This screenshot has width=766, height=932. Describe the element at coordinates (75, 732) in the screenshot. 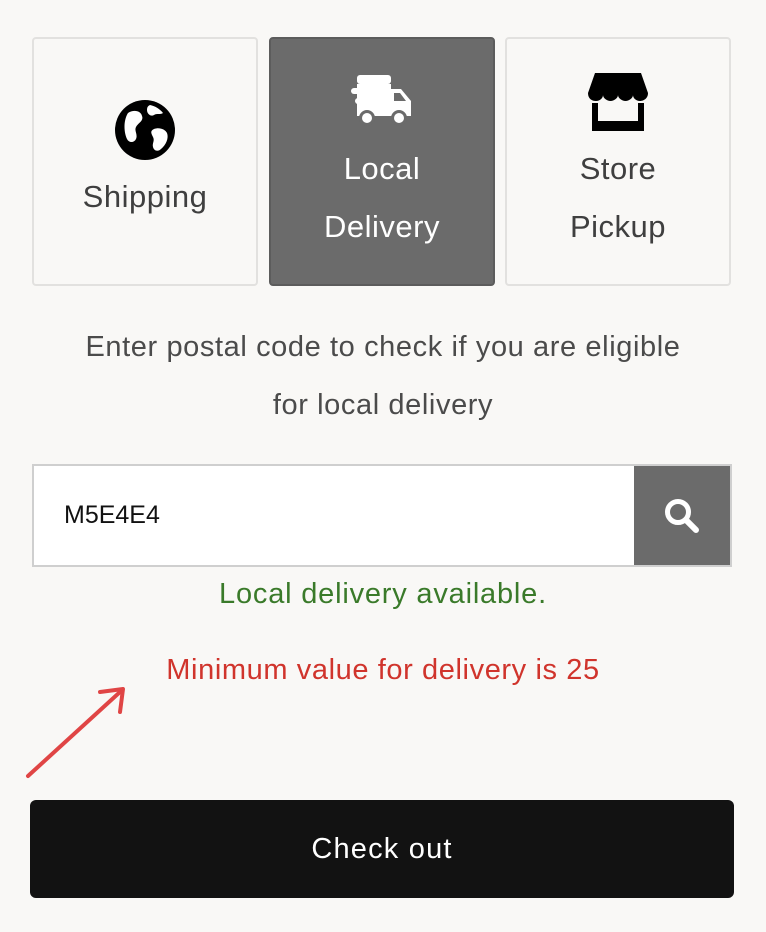

I see `annotation-arrow-icon` at that location.